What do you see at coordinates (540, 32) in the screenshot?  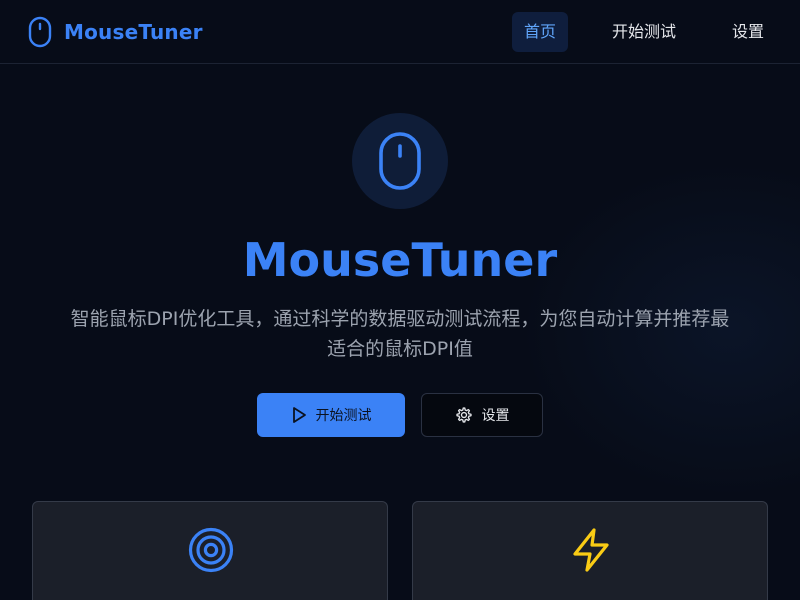 I see `nav-item-home: 首页` at bounding box center [540, 32].